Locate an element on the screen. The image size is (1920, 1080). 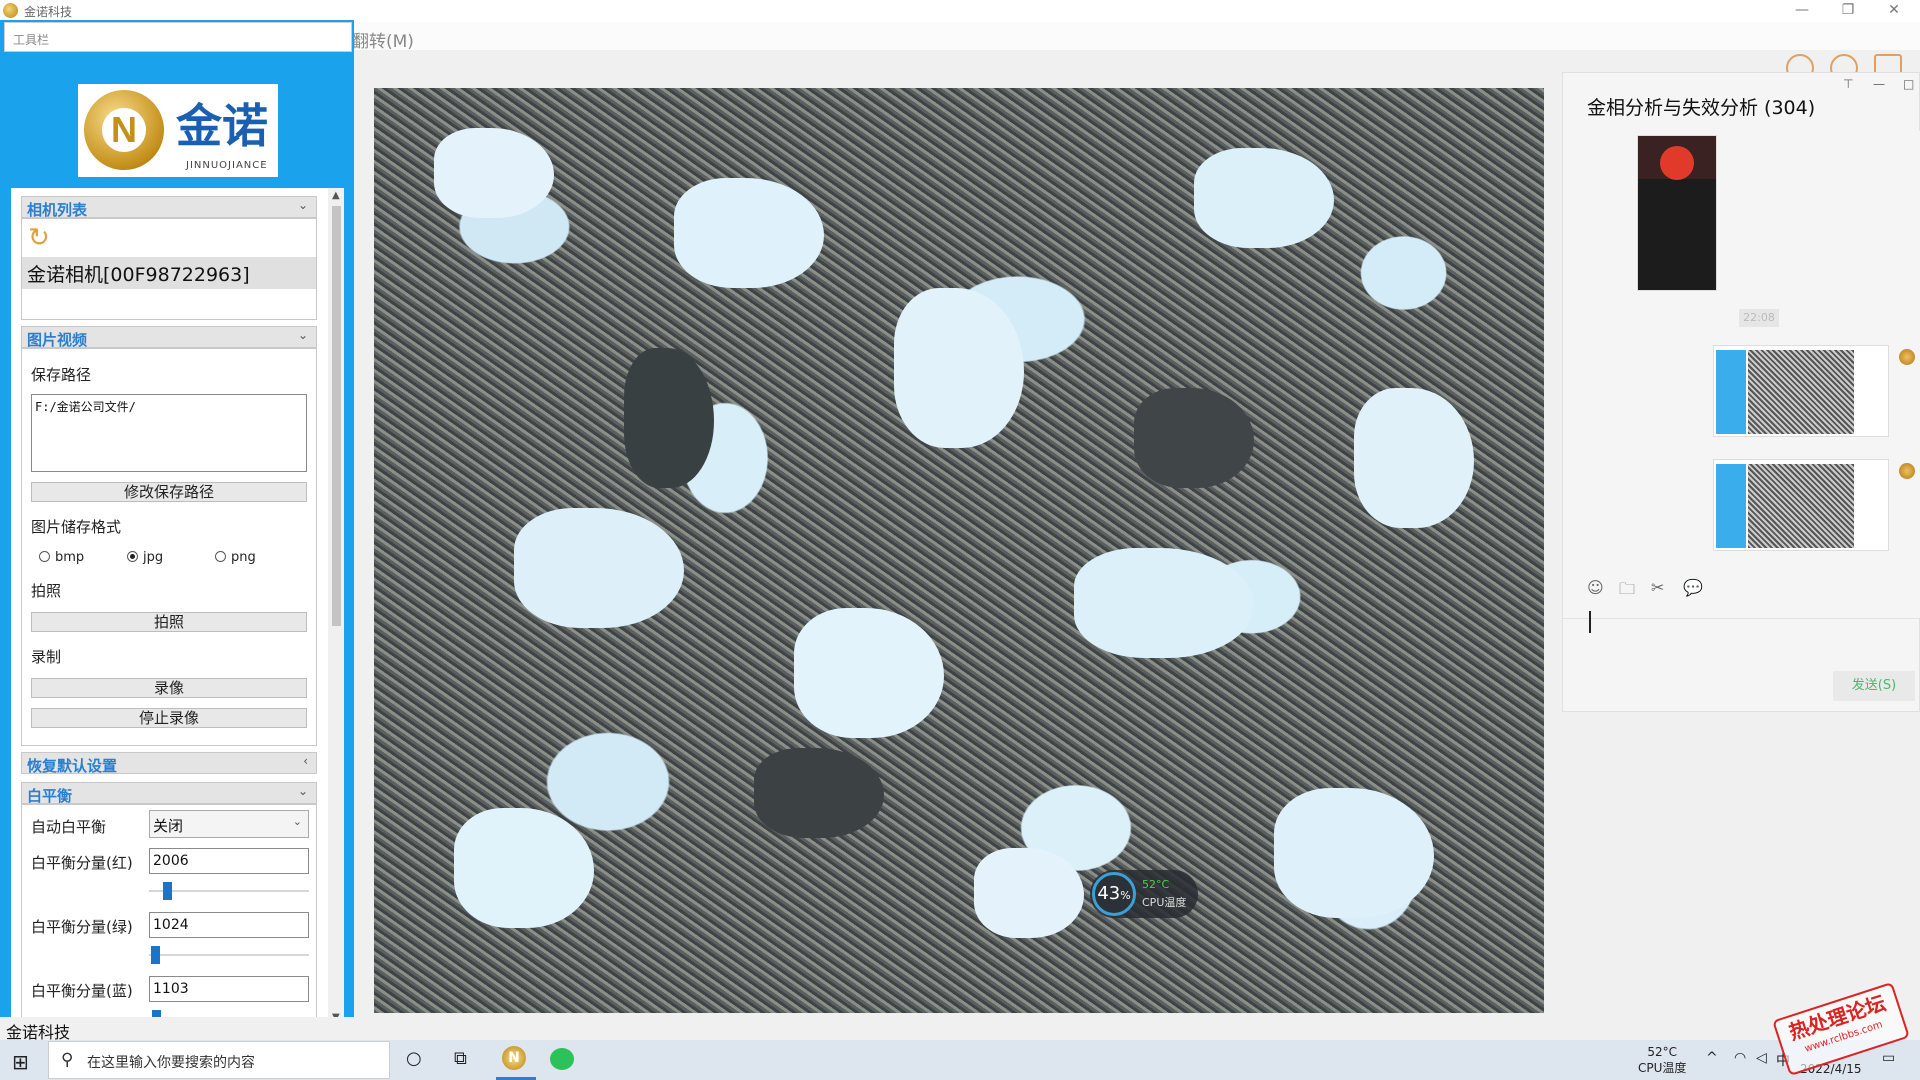
format-radio-png: png is located at coordinates (235, 557).